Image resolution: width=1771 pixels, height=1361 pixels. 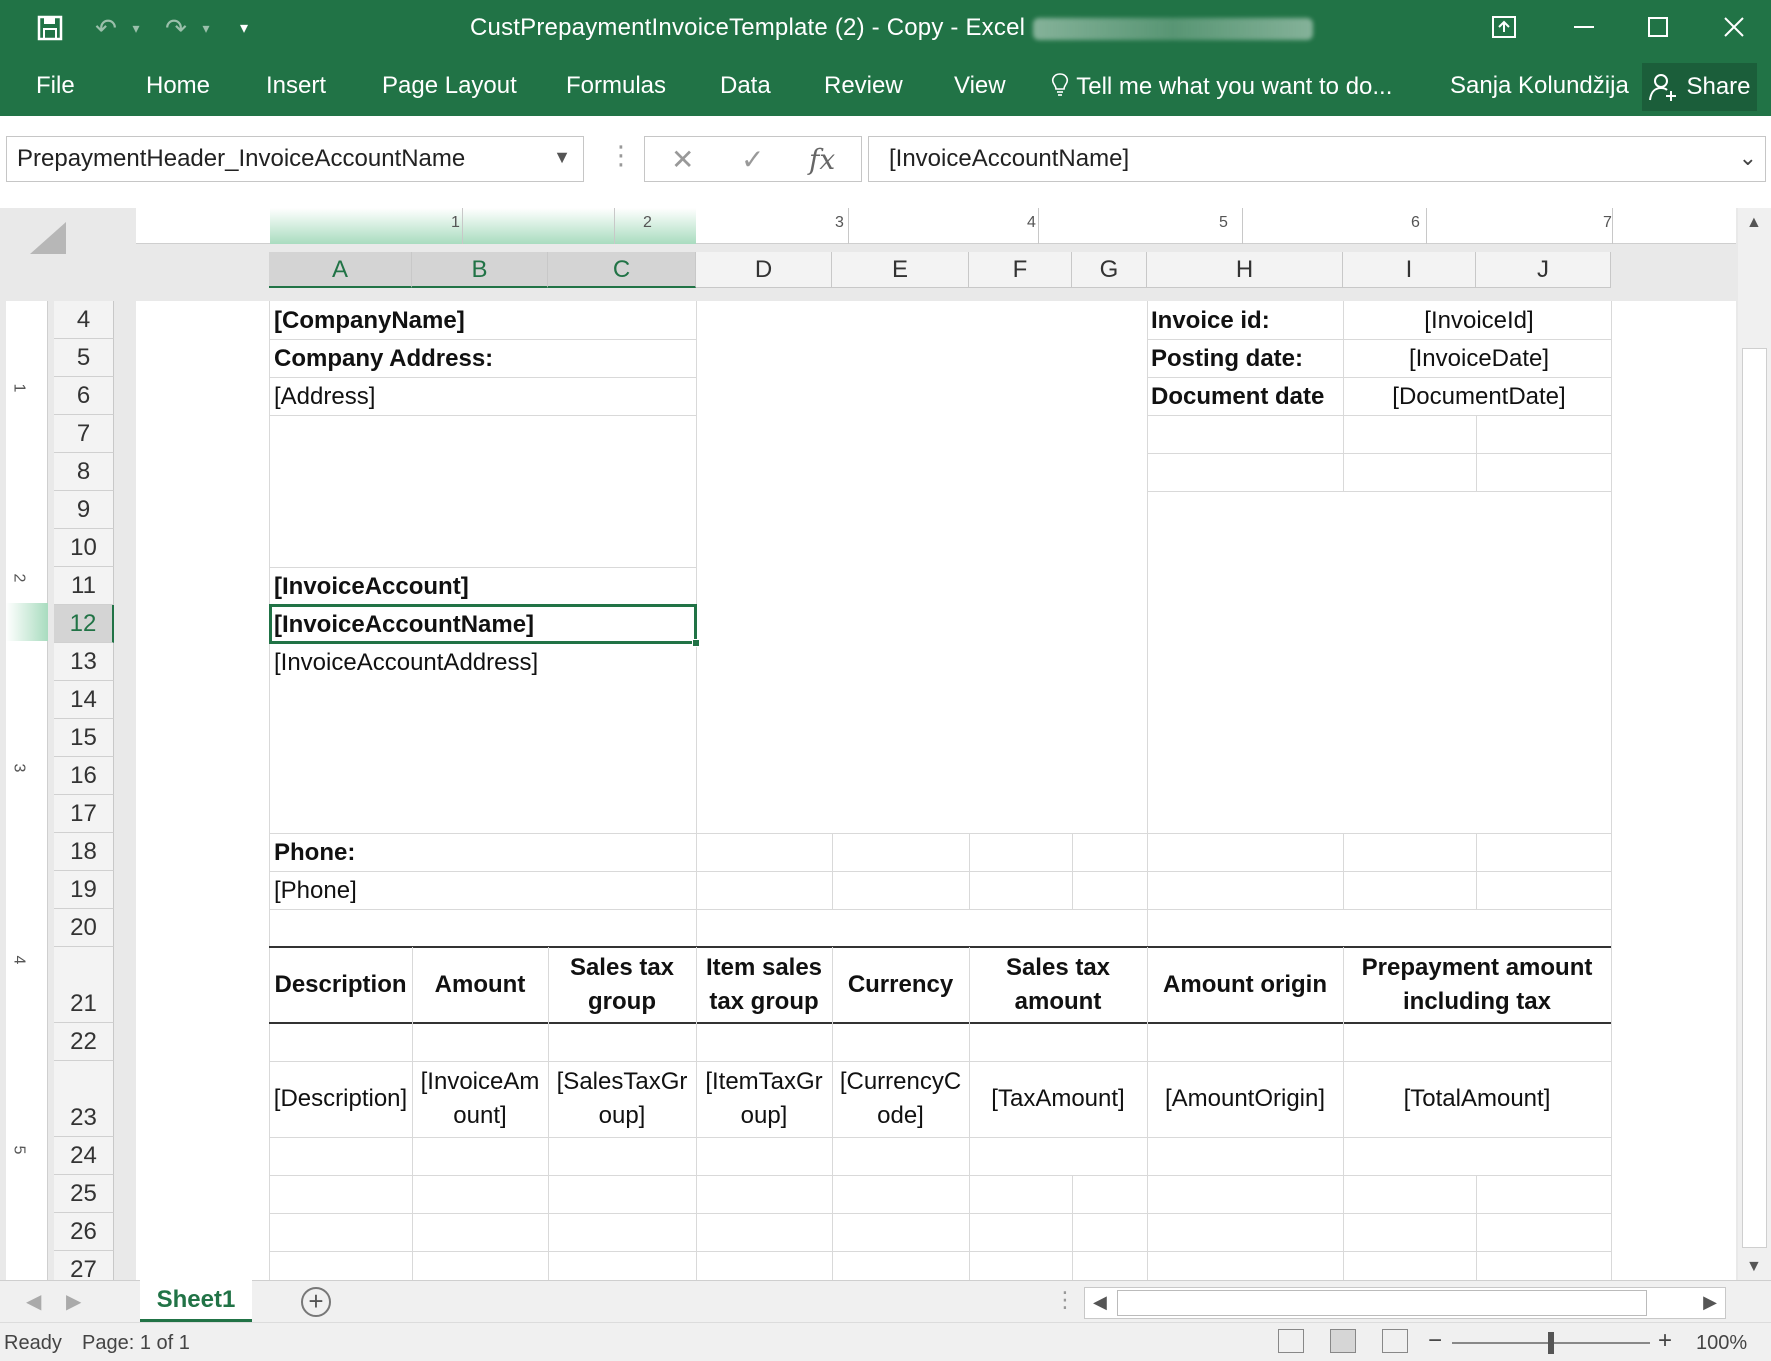 I want to click on row-header-6: 6, so click(x=84, y=396).